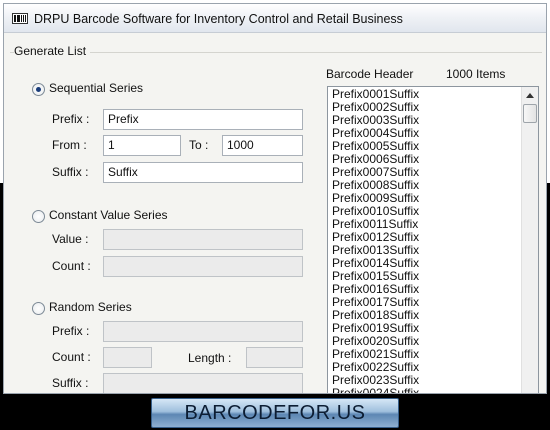  What do you see at coordinates (210, 358) in the screenshot?
I see `random-length-label: Length :` at bounding box center [210, 358].